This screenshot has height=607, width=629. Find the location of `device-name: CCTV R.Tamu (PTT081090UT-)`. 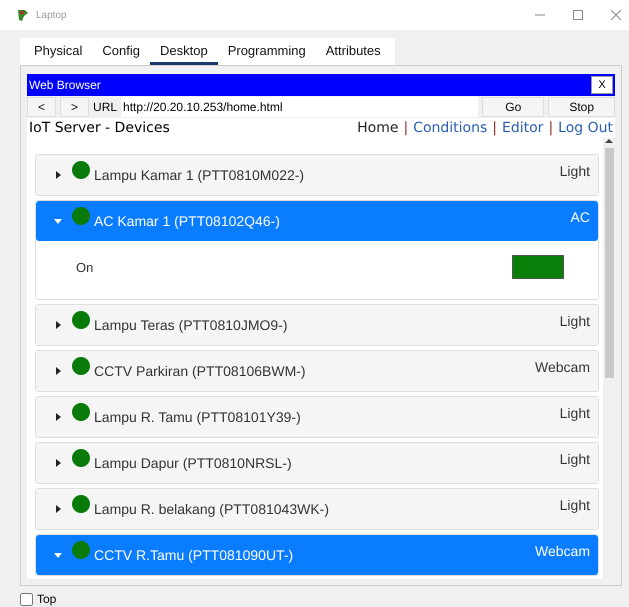

device-name: CCTV R.Tamu (PTT081090UT-) is located at coordinates (194, 555).